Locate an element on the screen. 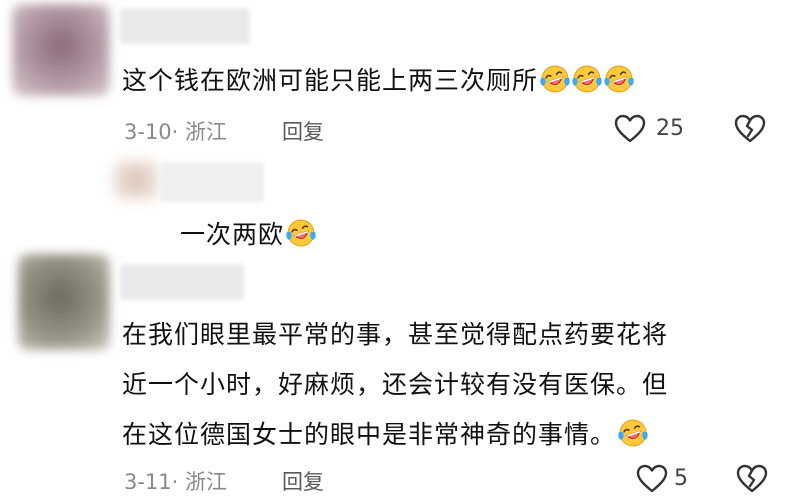  comment-date: 3-10 is located at coordinates (148, 132).